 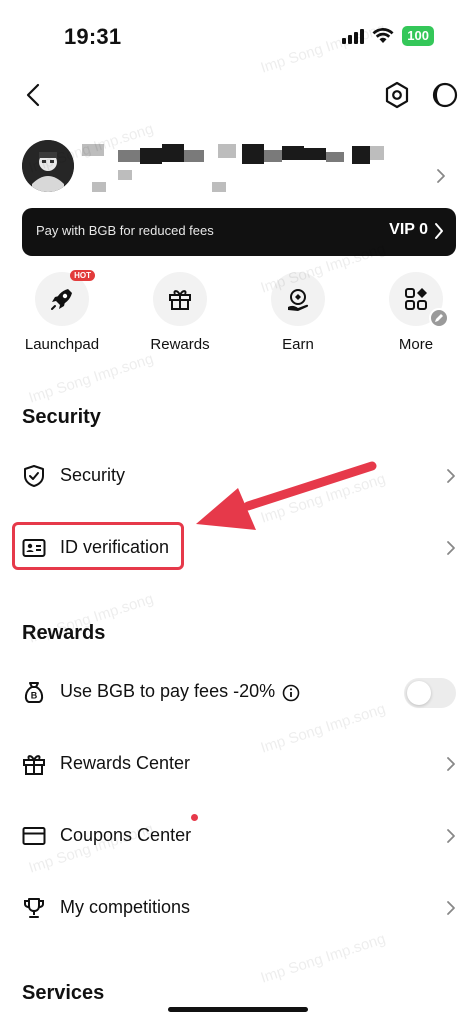 I want to click on quick-action-label: Earn, so click(x=298, y=344).